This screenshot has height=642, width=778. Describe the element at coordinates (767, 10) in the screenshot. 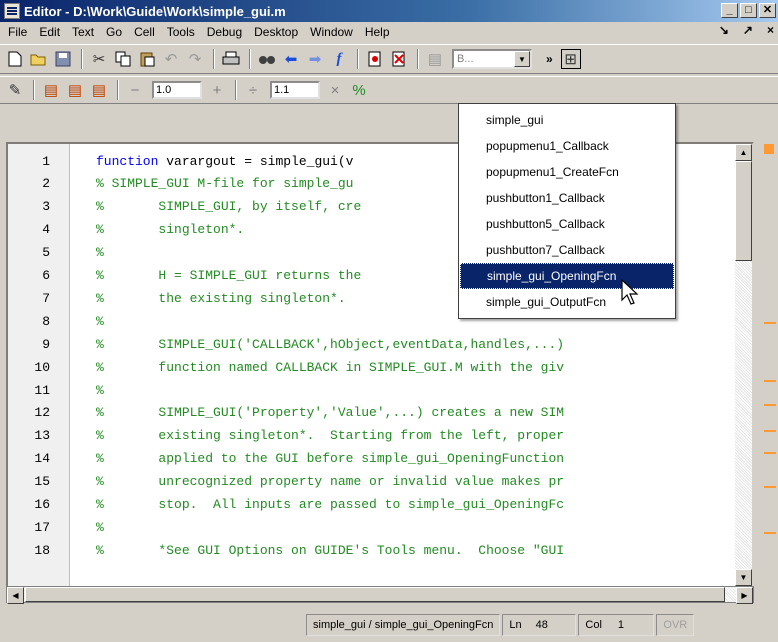

I see `close-button: ✕` at that location.